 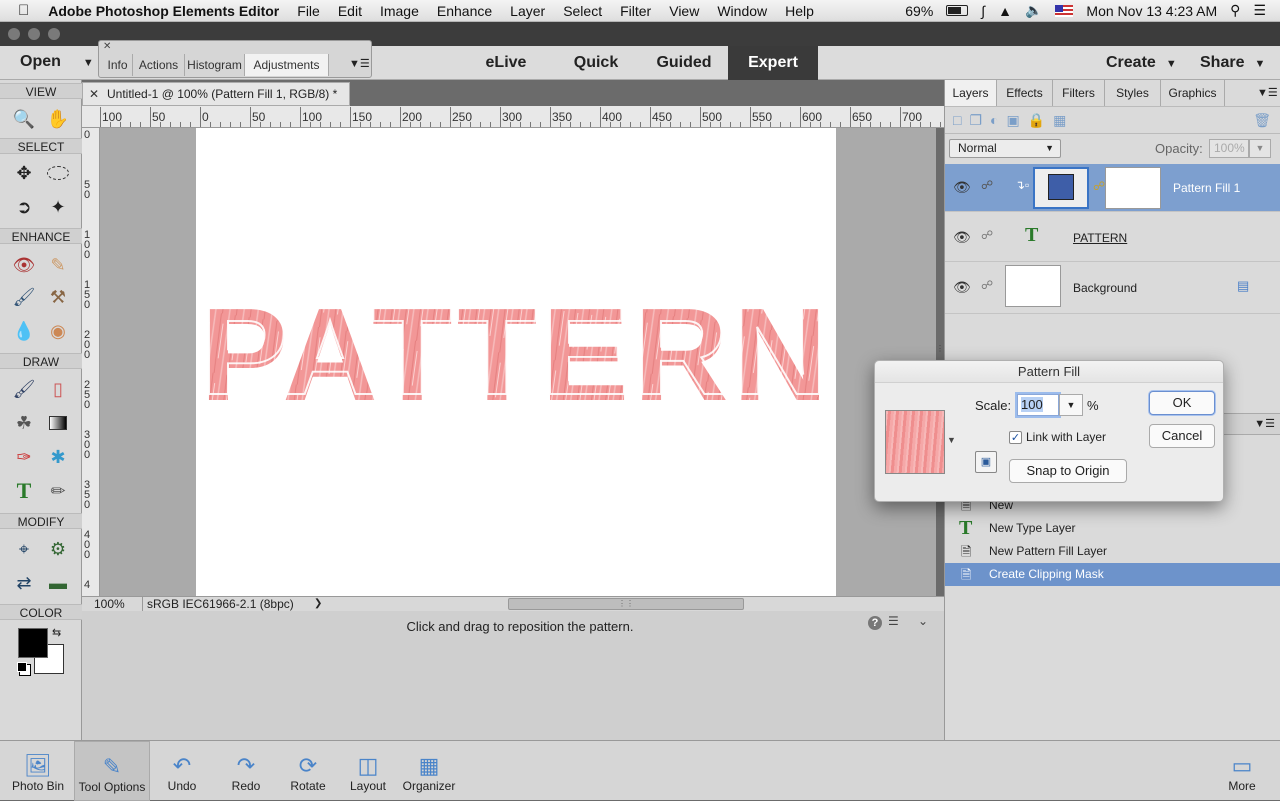 What do you see at coordinates (893, 621) in the screenshot?
I see `options-menu-icon: ☰` at bounding box center [893, 621].